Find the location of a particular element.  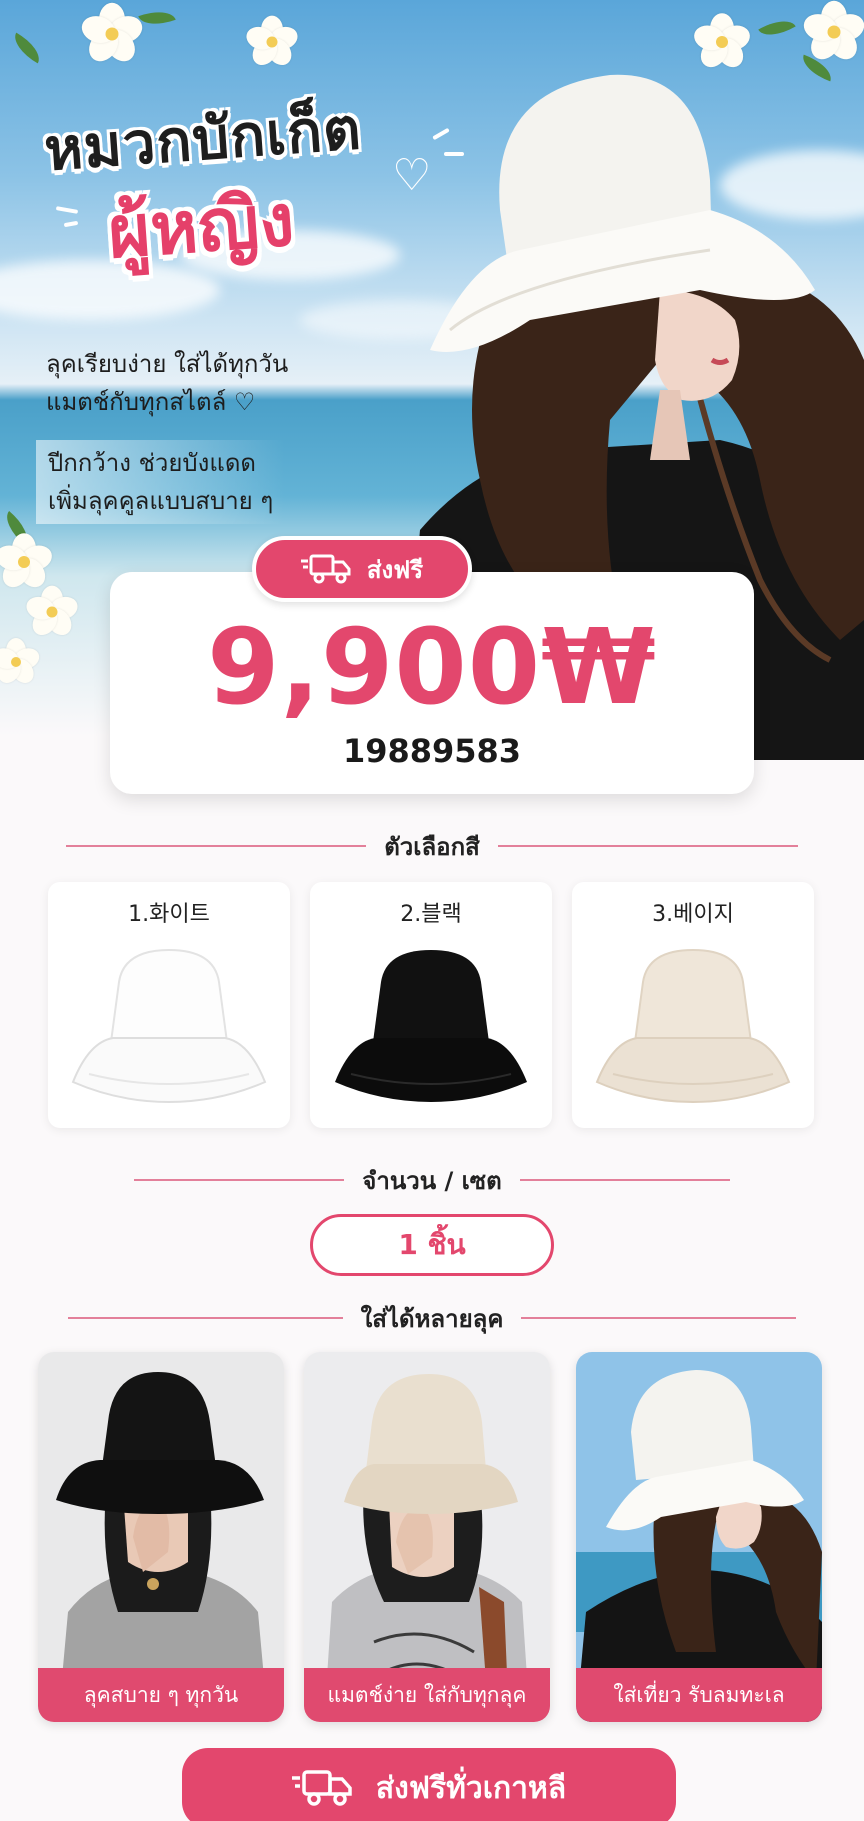

colors-section-header: ตัวเลือกสี is located at coordinates (432, 846).